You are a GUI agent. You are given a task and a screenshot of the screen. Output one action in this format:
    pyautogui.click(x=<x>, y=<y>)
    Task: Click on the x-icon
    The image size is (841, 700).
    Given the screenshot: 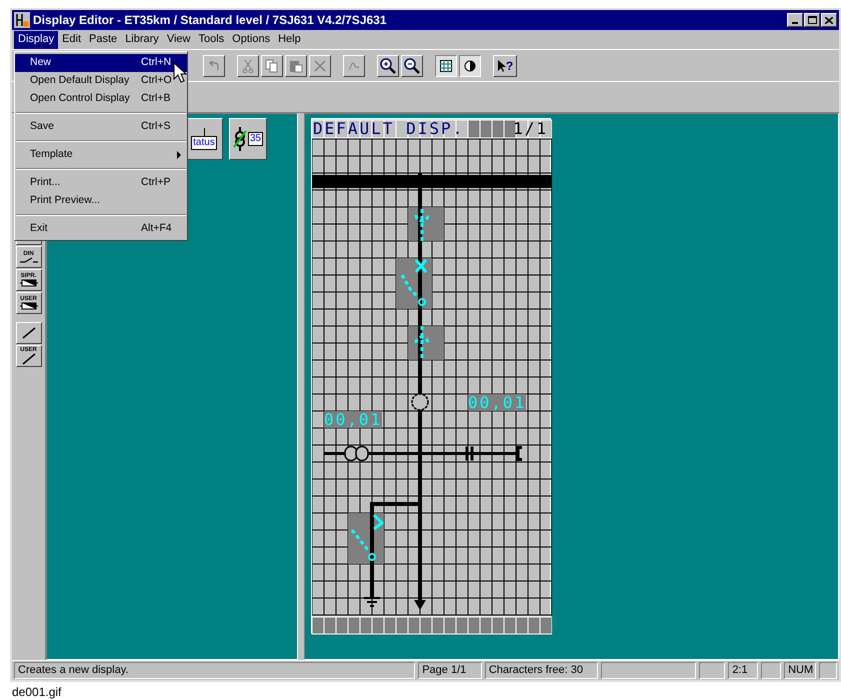 What is the action you would take?
    pyautogui.click(x=320, y=66)
    